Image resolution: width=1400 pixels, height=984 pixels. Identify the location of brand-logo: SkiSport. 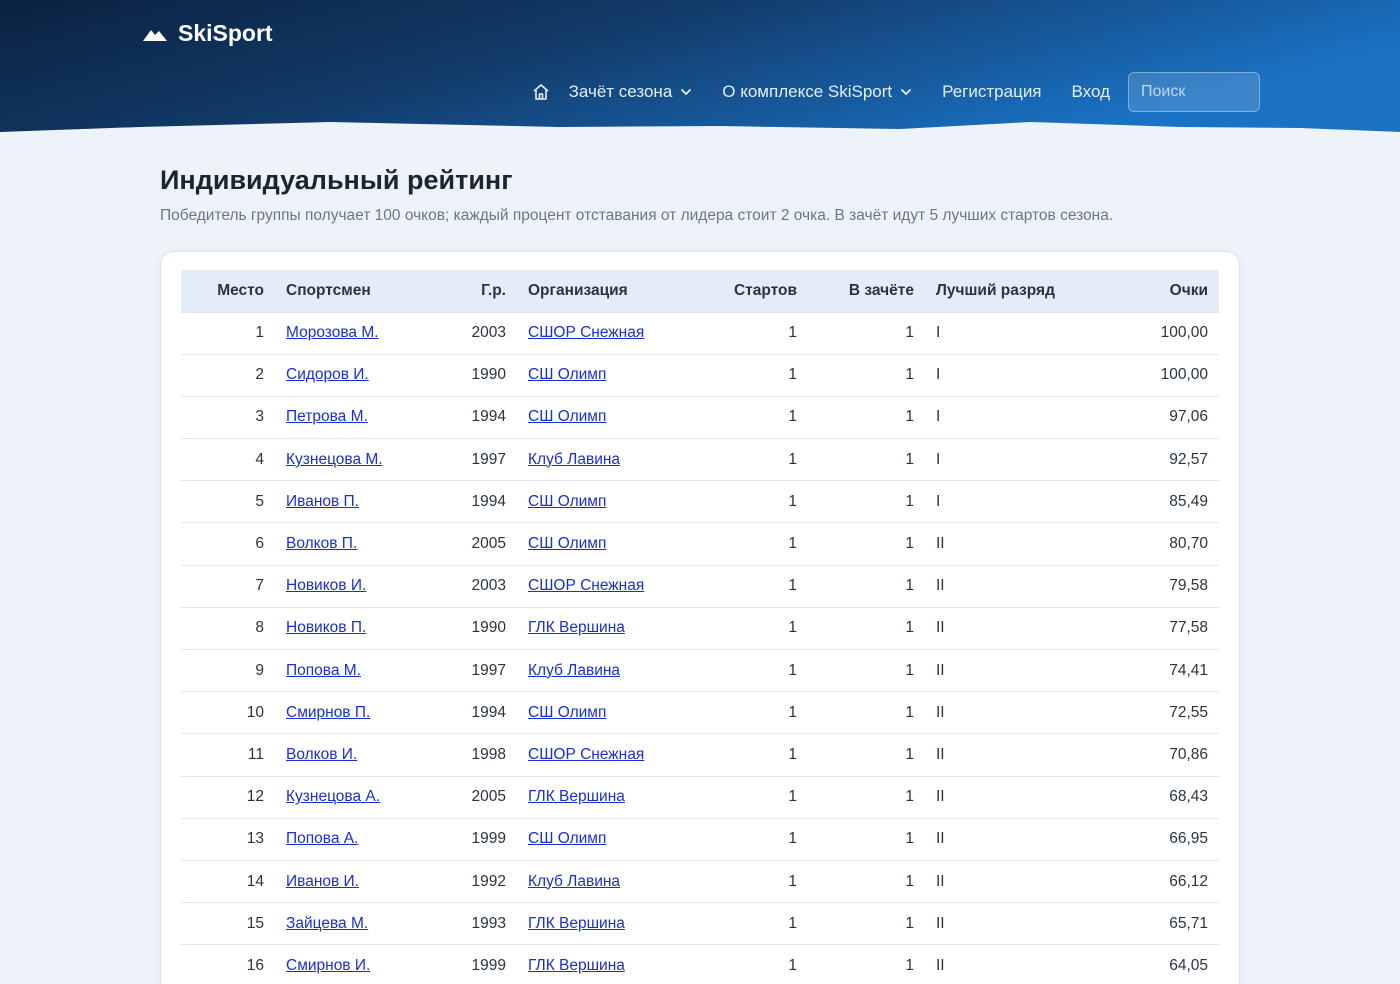
(207, 33).